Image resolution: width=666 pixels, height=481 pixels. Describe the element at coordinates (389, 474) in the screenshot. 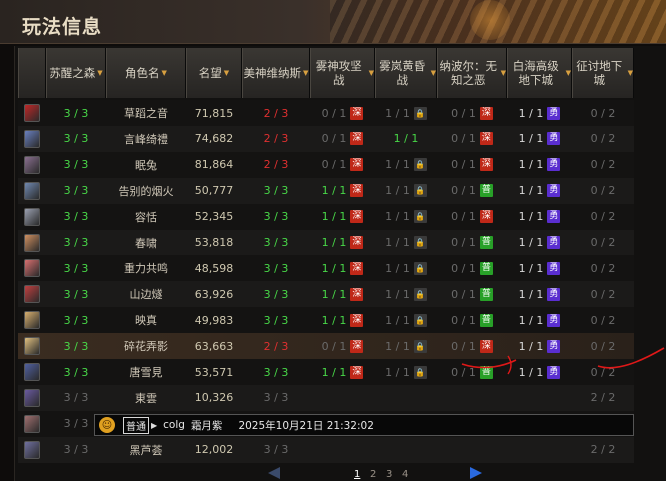

I see `page-3: 3` at that location.